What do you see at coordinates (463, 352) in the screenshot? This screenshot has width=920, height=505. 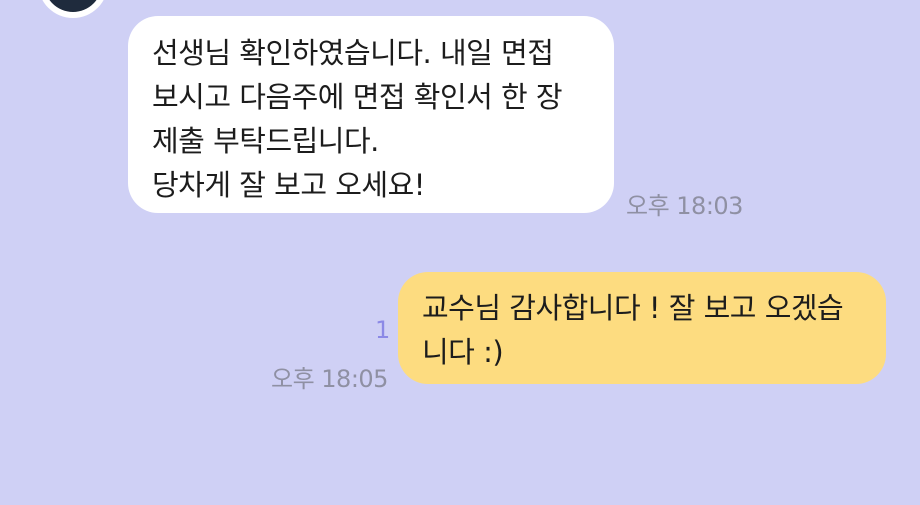 I see `message-line: 니다 :)` at bounding box center [463, 352].